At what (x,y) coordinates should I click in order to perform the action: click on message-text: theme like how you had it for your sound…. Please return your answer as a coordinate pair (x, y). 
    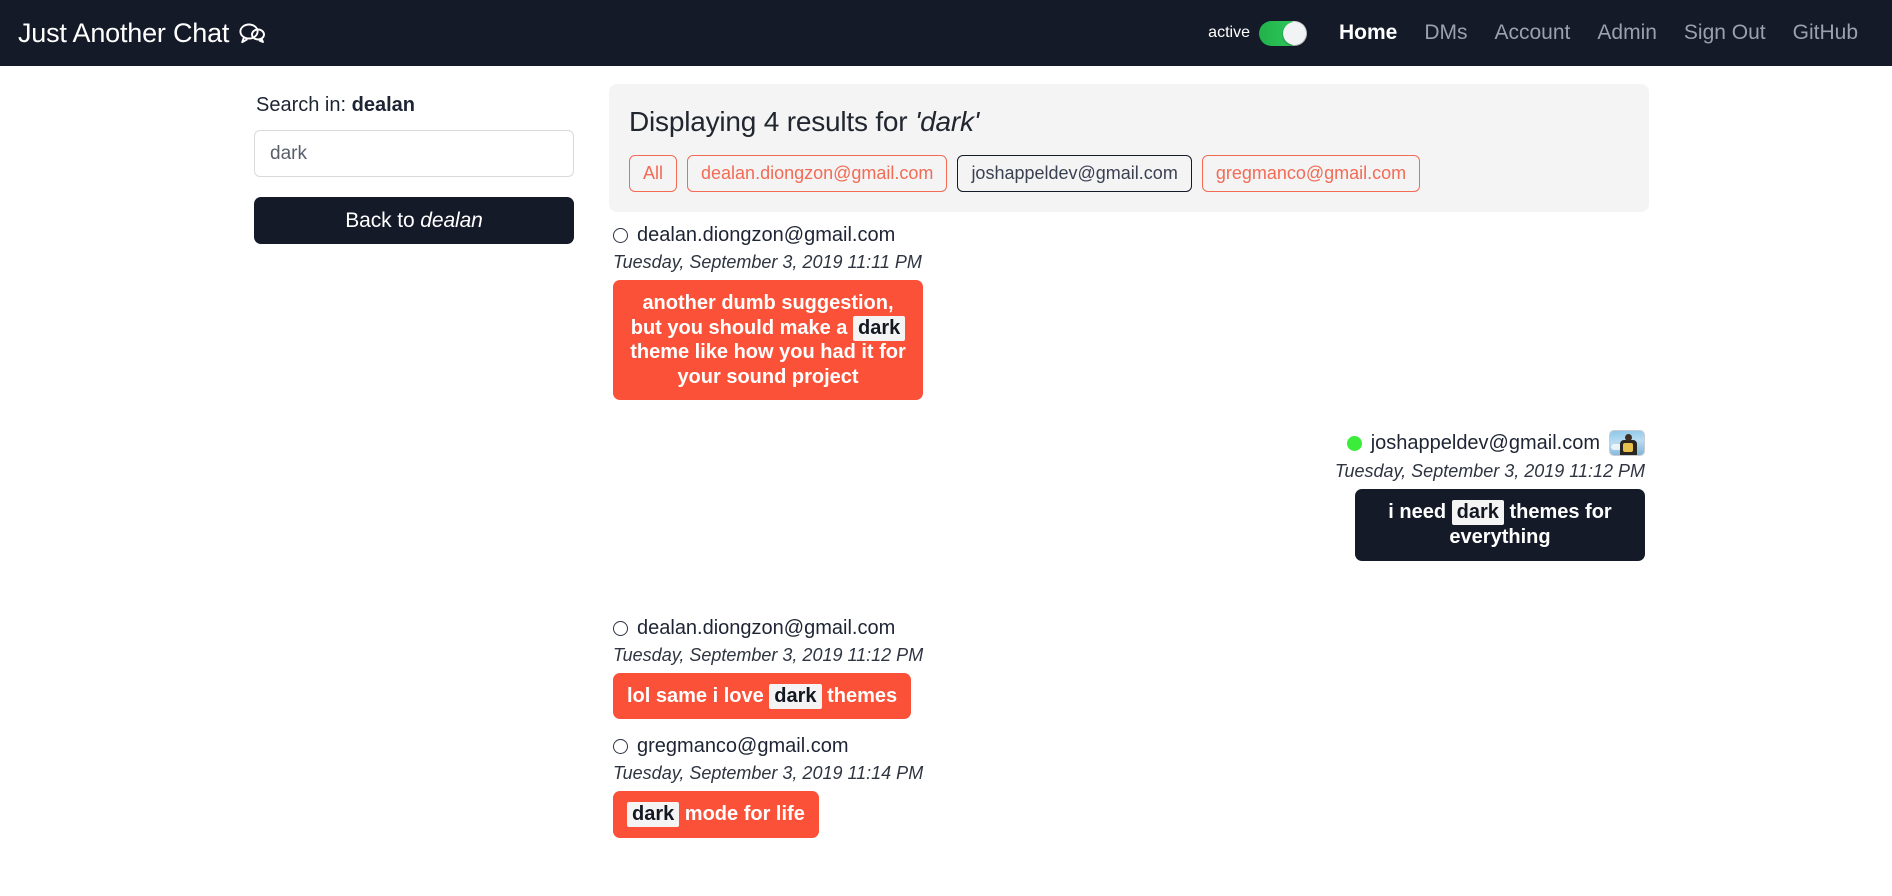
    Looking at the image, I should click on (768, 364).